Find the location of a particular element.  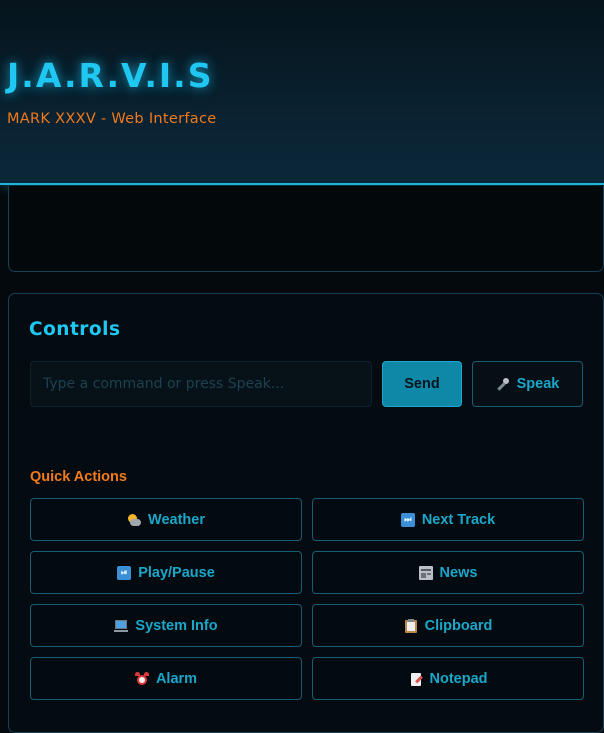

alarm-button-label: Alarm is located at coordinates (176, 678).